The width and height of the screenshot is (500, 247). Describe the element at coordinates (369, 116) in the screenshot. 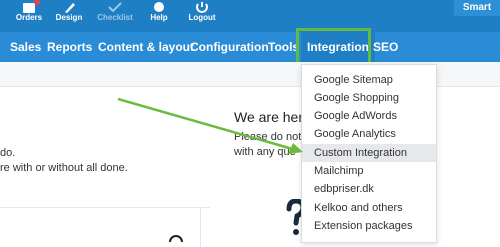

I see `menu-item-google-adwords: Google AdWords` at that location.